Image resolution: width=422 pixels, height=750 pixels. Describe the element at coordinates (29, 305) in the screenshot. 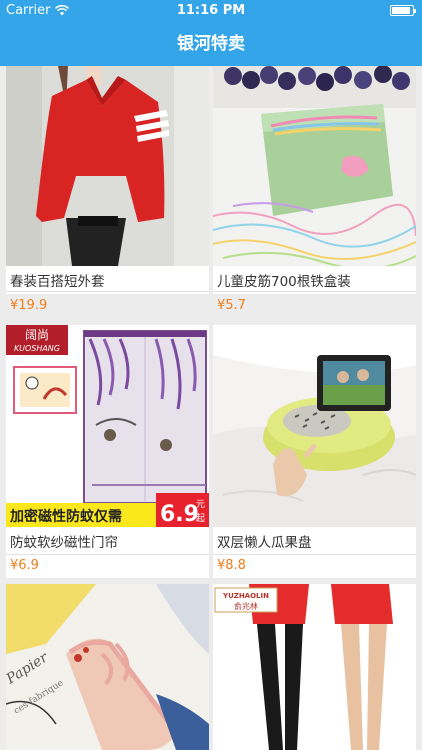

I see `product-price: ¥19.9` at that location.